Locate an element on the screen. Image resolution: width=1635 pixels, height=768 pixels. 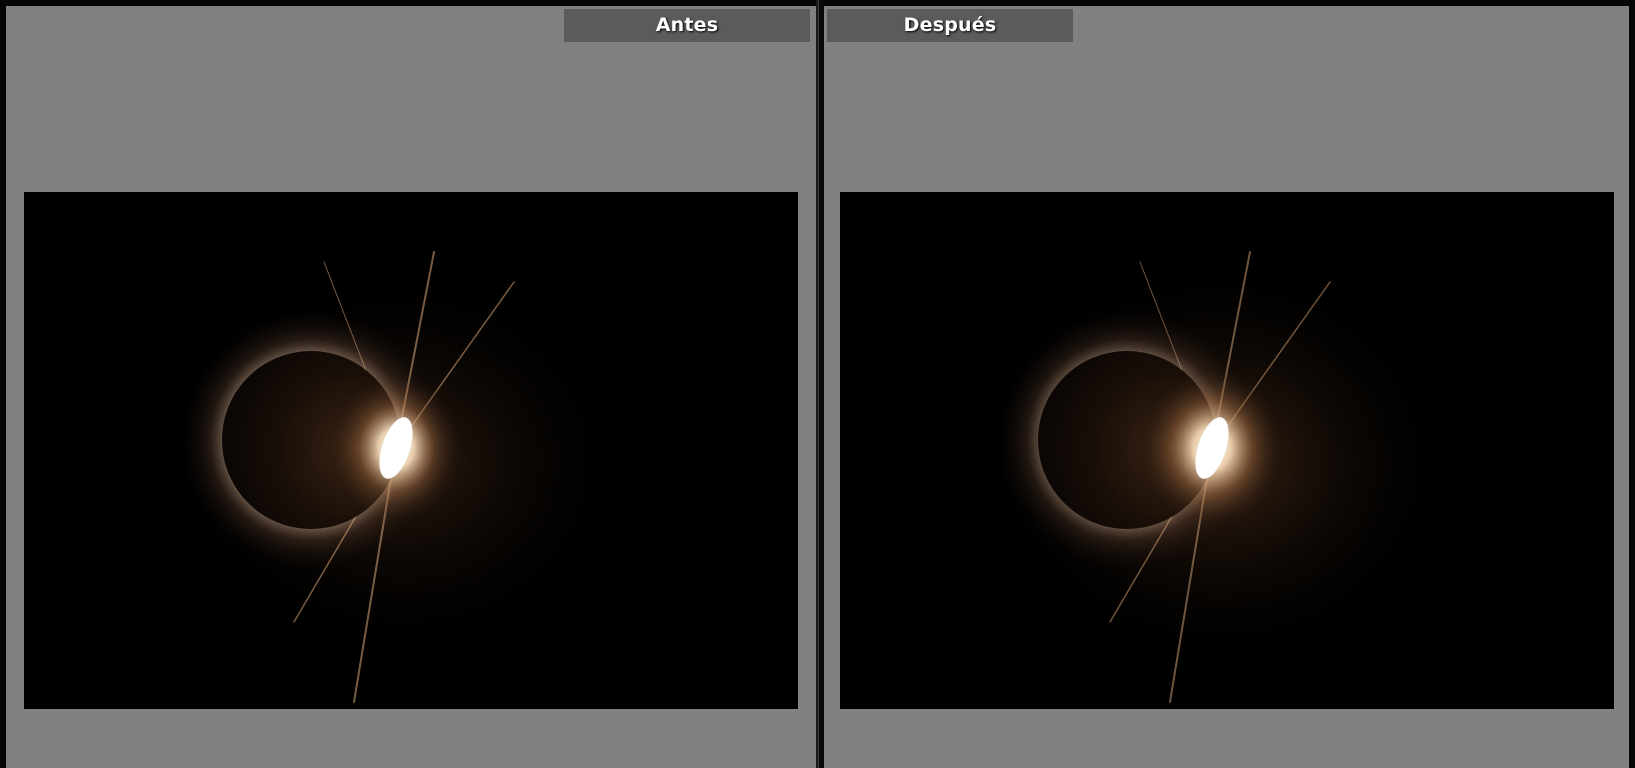
after-label: Después is located at coordinates (950, 25).